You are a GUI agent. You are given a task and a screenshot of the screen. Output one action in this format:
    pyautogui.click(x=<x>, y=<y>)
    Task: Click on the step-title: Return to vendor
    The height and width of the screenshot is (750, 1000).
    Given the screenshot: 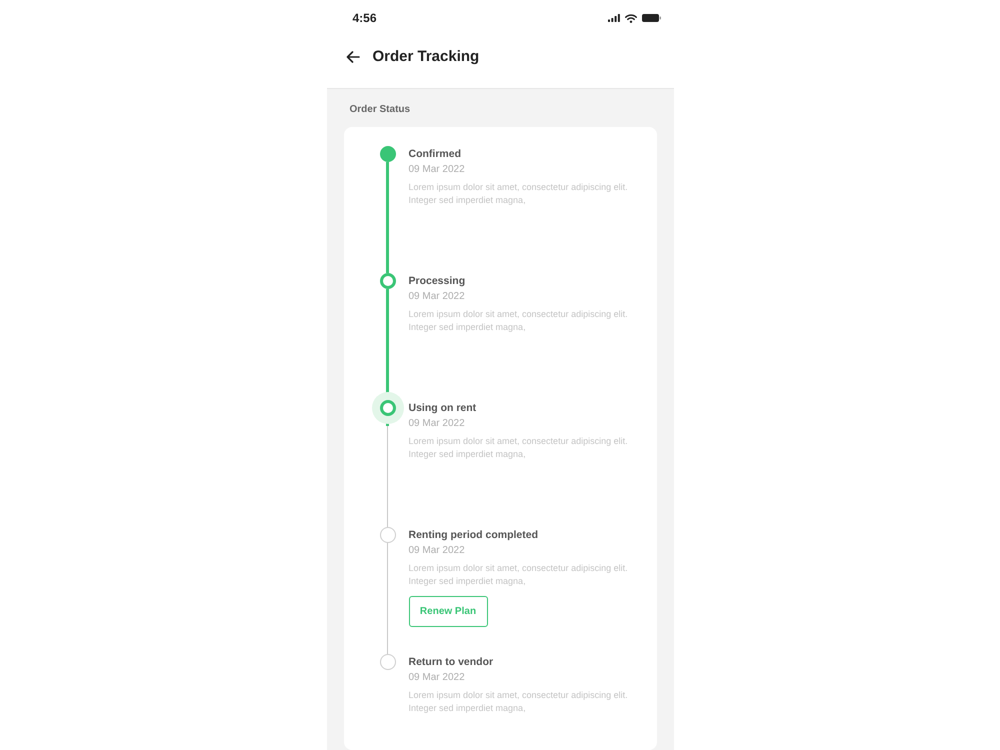 What is the action you would take?
    pyautogui.click(x=451, y=662)
    